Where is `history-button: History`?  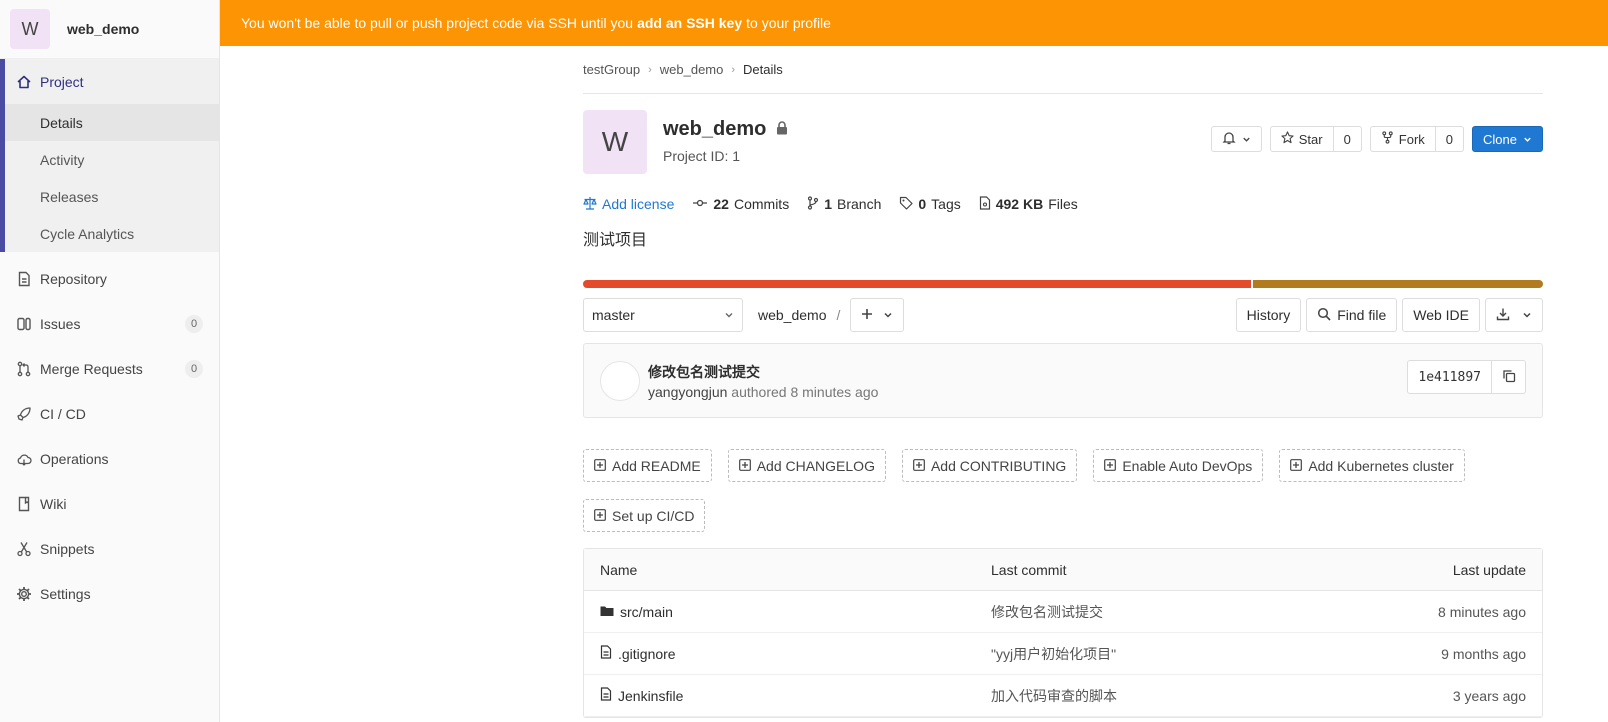 history-button: History is located at coordinates (1268, 315).